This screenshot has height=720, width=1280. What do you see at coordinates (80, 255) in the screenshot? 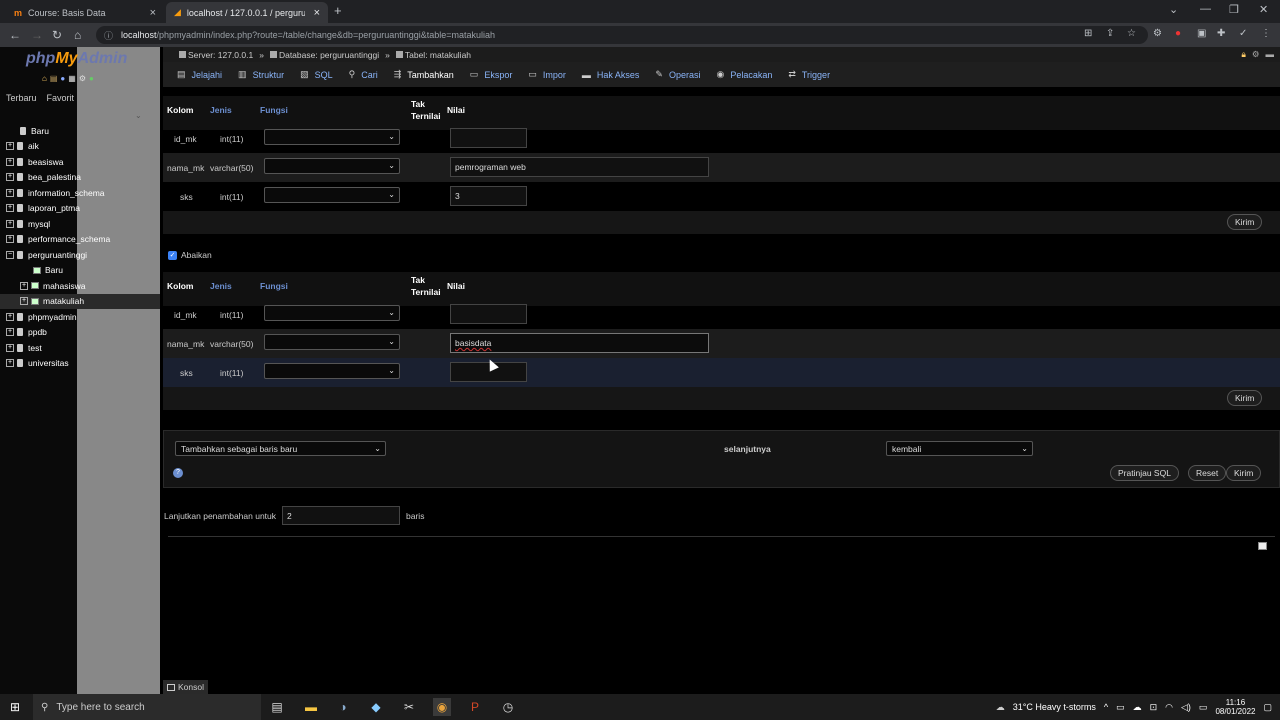
I see `tree-item-db-open: − perguruantinggi` at bounding box center [80, 255].